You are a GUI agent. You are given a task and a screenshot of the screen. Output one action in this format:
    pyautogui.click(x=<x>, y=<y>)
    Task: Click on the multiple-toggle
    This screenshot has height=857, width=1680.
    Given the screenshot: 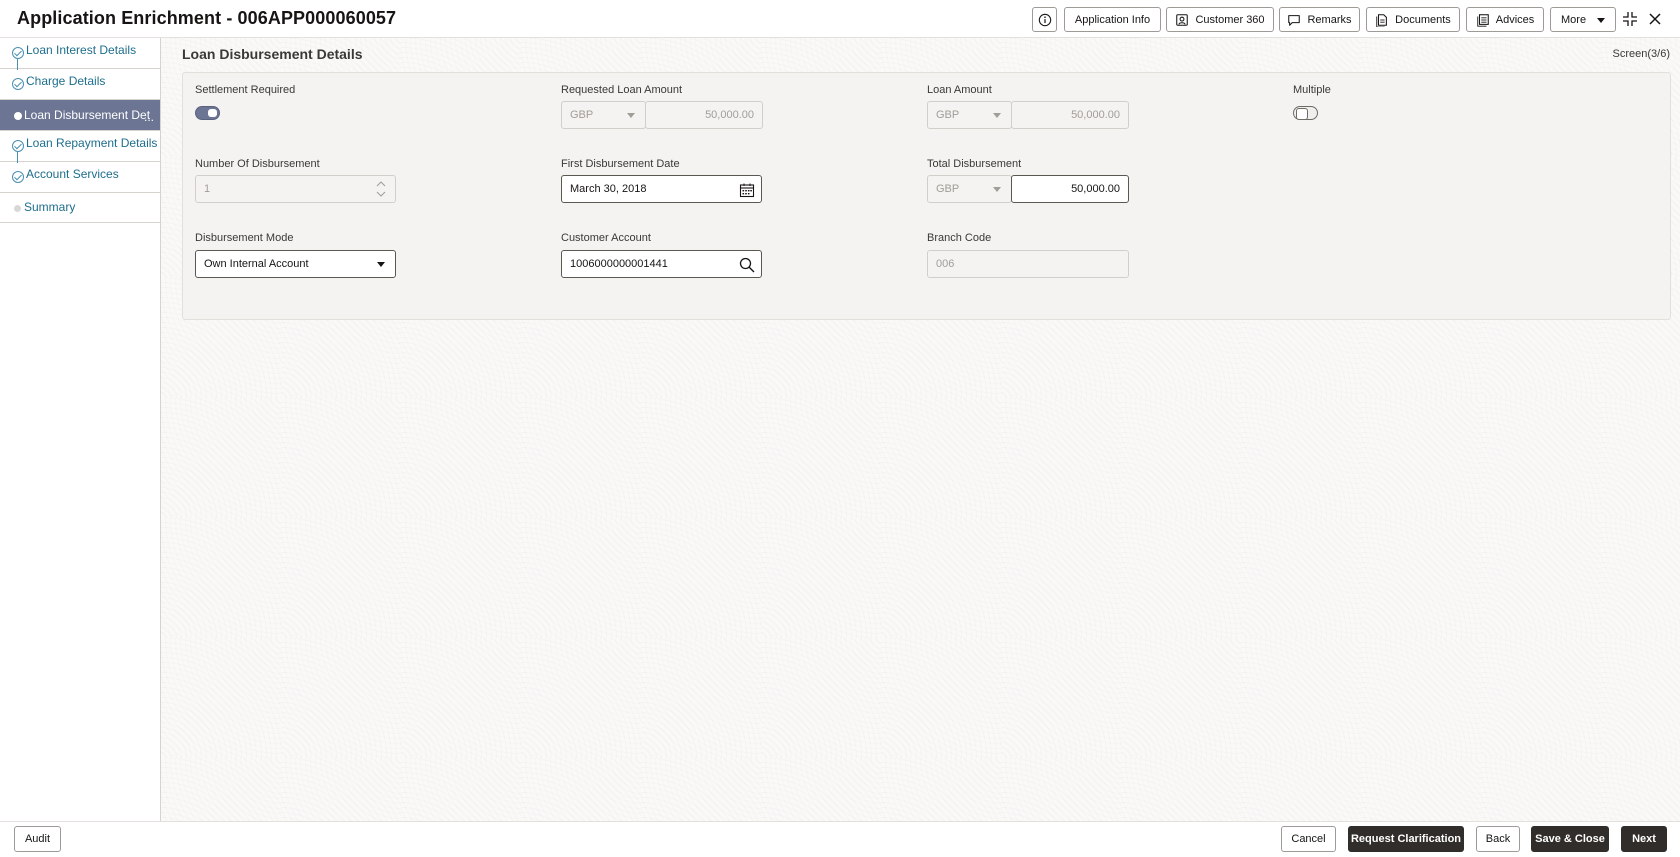 What is the action you would take?
    pyautogui.click(x=1305, y=113)
    